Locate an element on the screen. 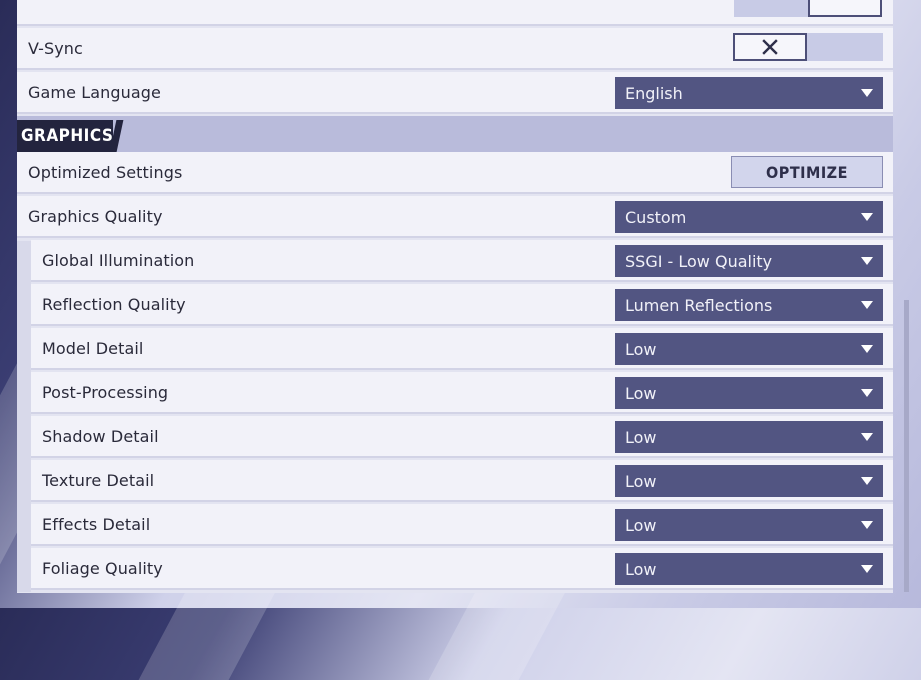  graphics-quality-row: Graphics Quality Custom is located at coordinates (455, 217).